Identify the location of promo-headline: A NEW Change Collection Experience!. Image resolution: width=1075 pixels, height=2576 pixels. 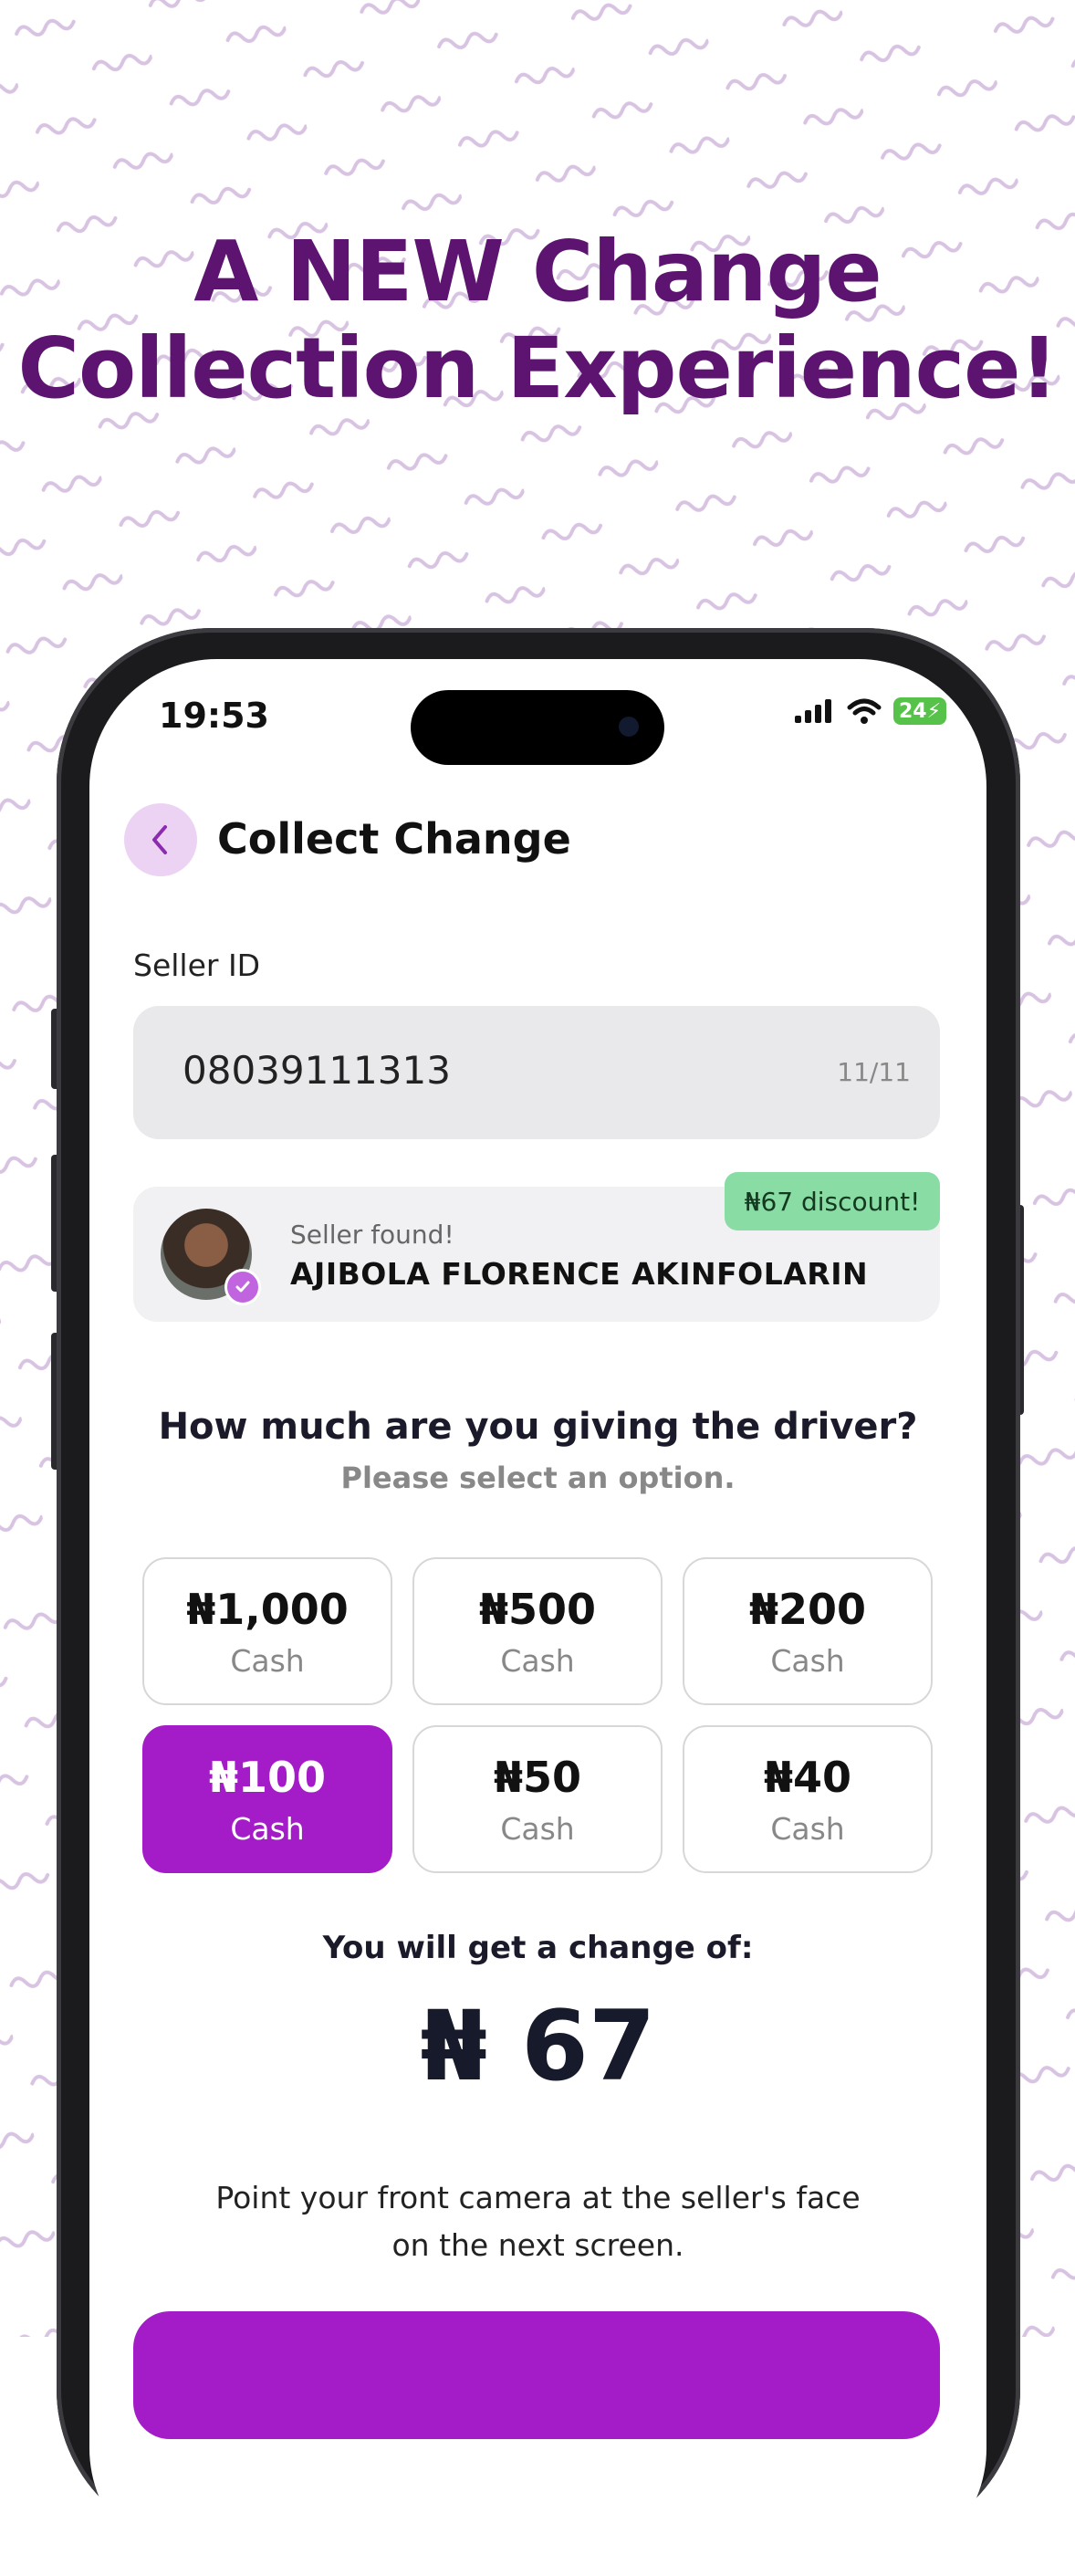
(537, 321).